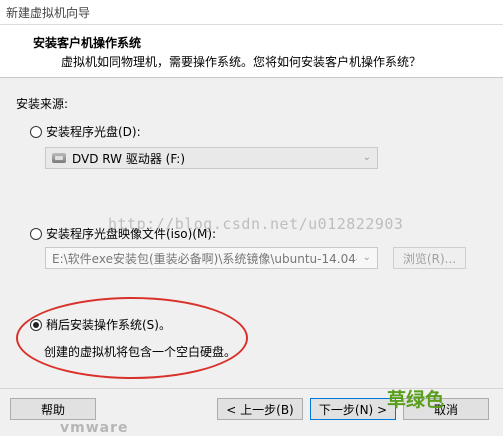  What do you see at coordinates (129, 158) in the screenshot?
I see `disc-drive-value: DVD RW 驱动器 (F:)` at bounding box center [129, 158].